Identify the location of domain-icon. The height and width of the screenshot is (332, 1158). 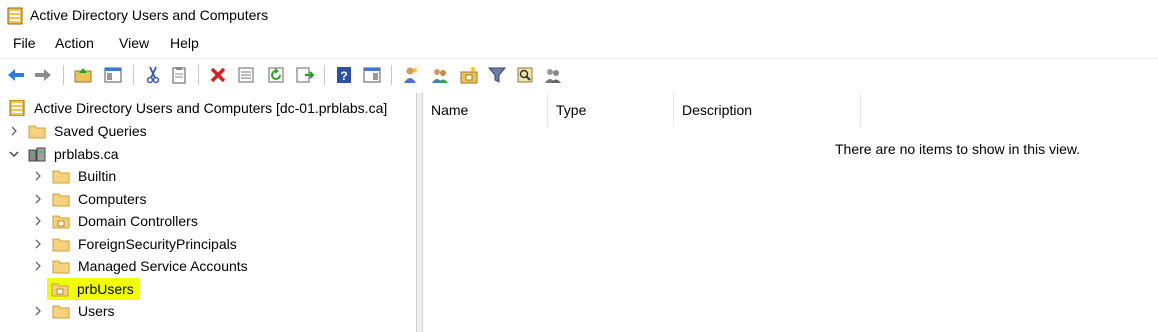
(37, 154).